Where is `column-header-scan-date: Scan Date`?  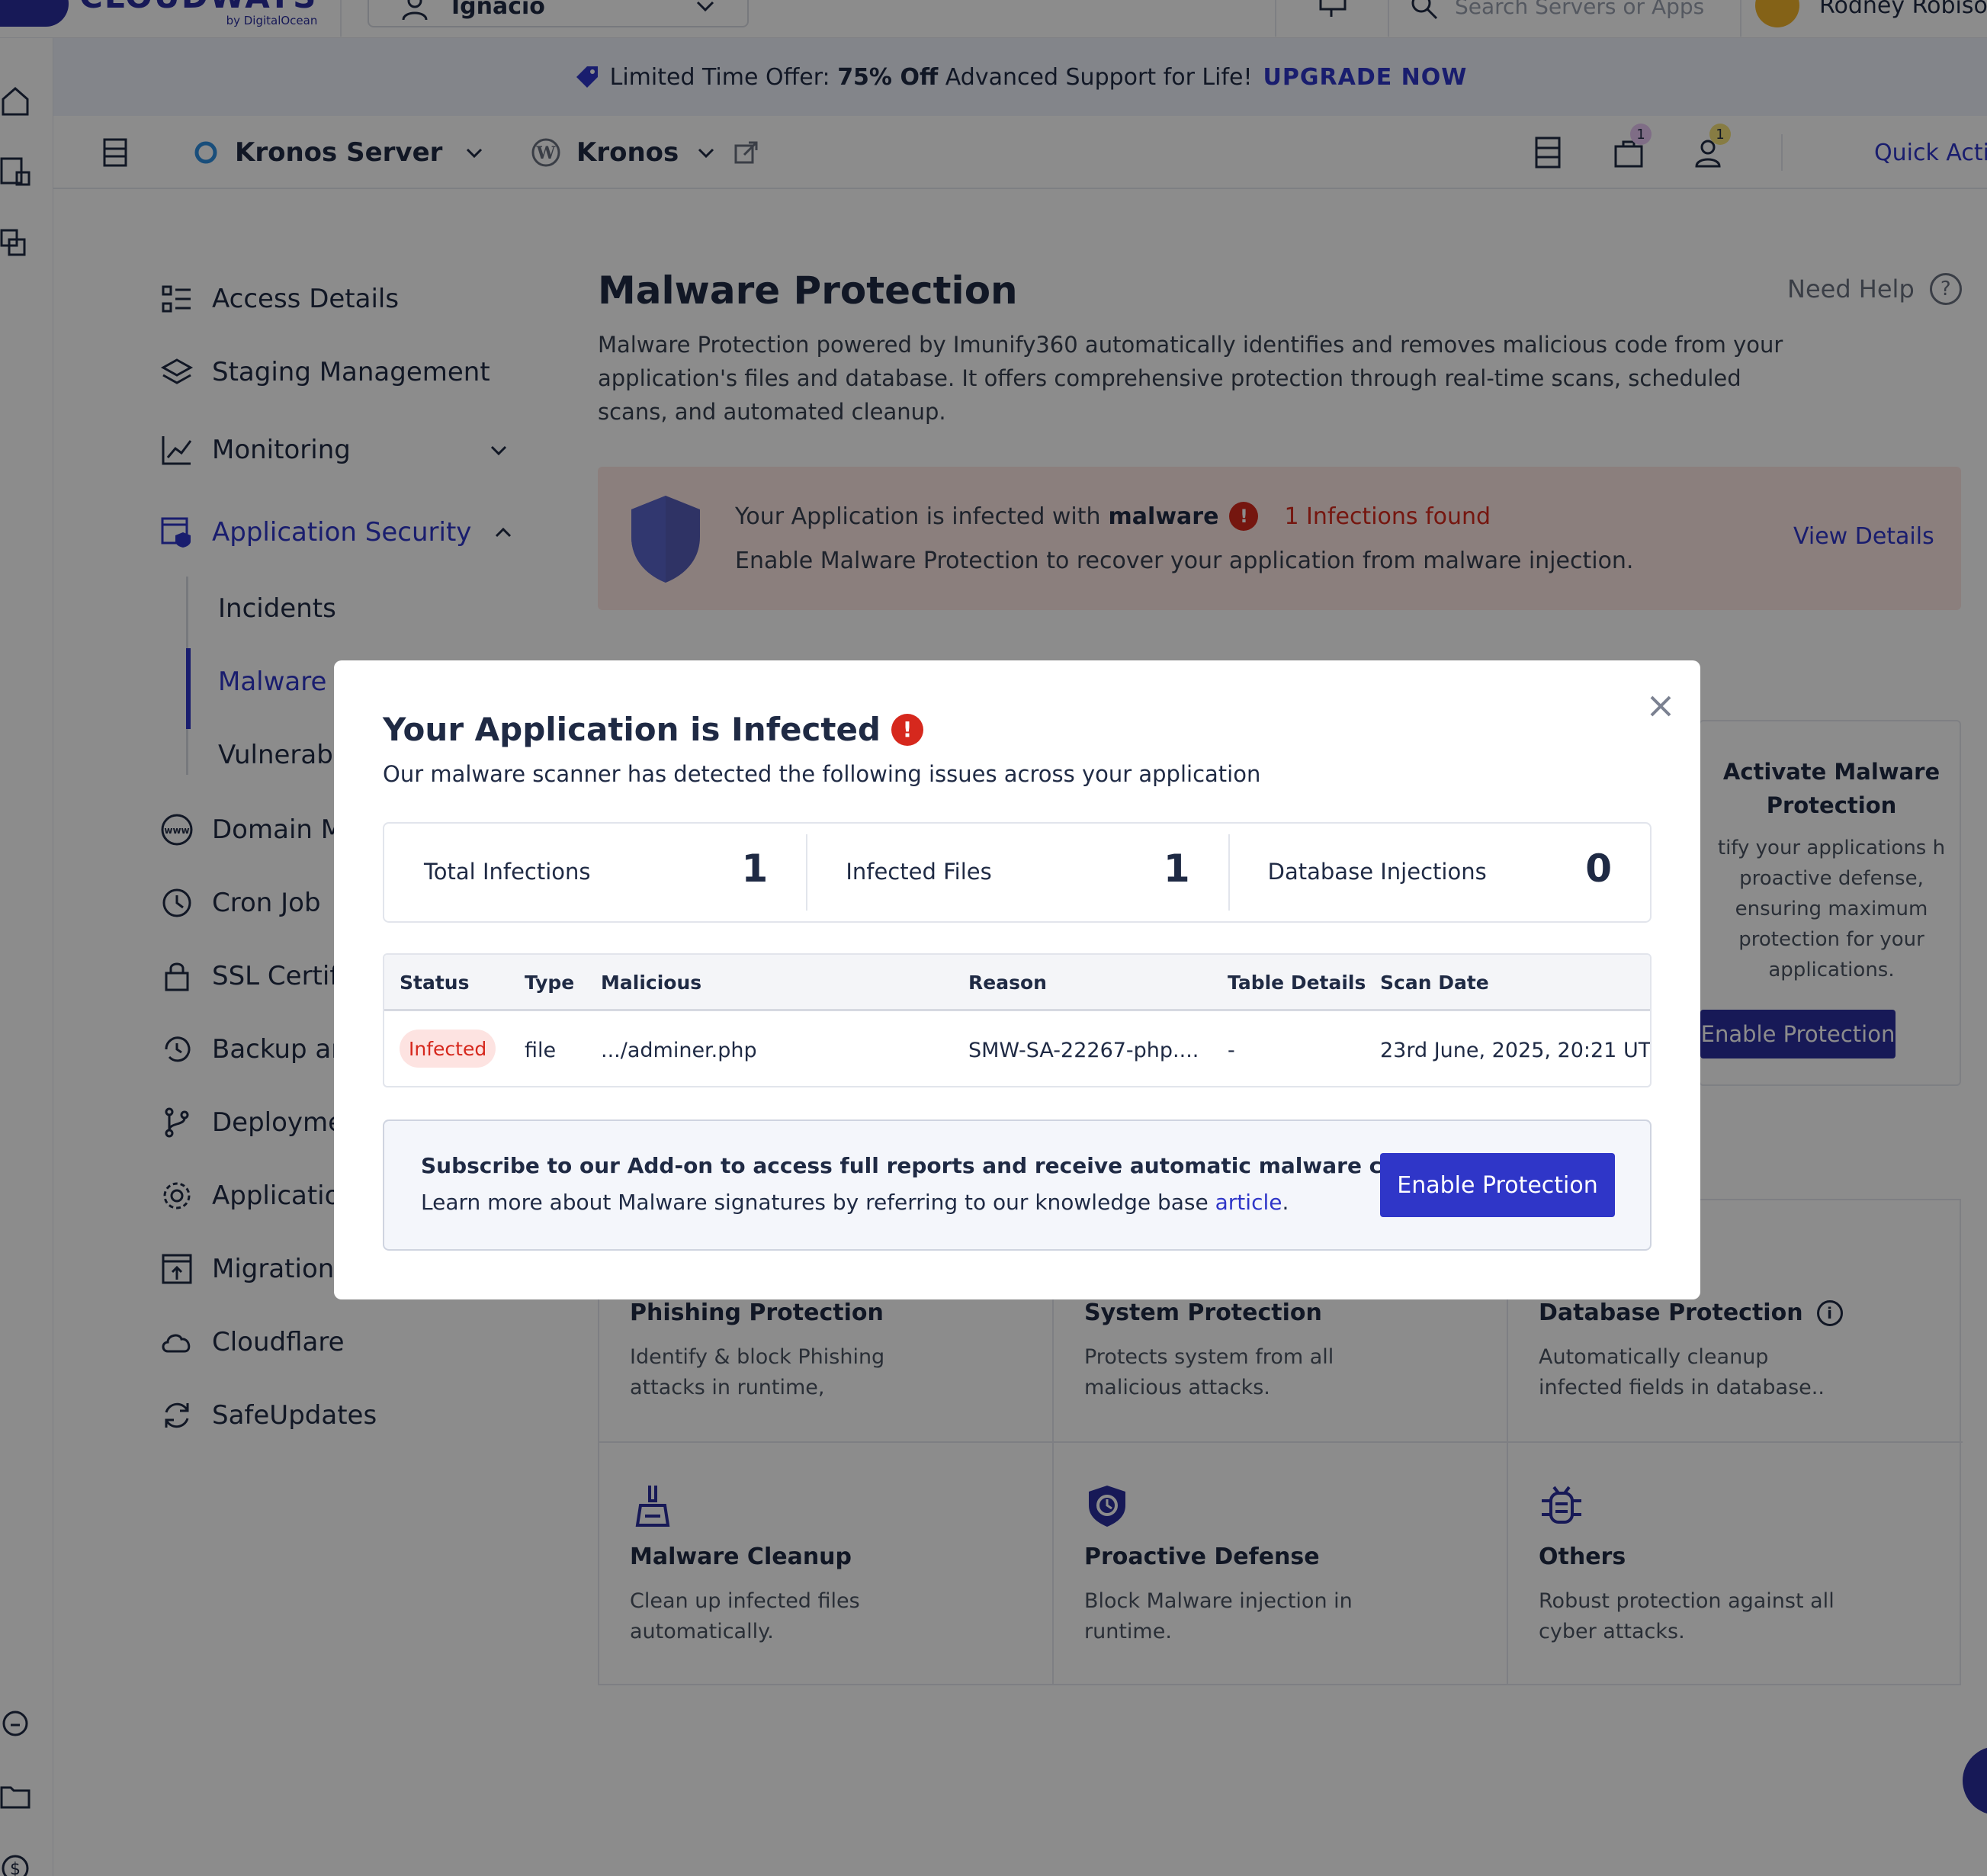 column-header-scan-date: Scan Date is located at coordinates (1434, 983).